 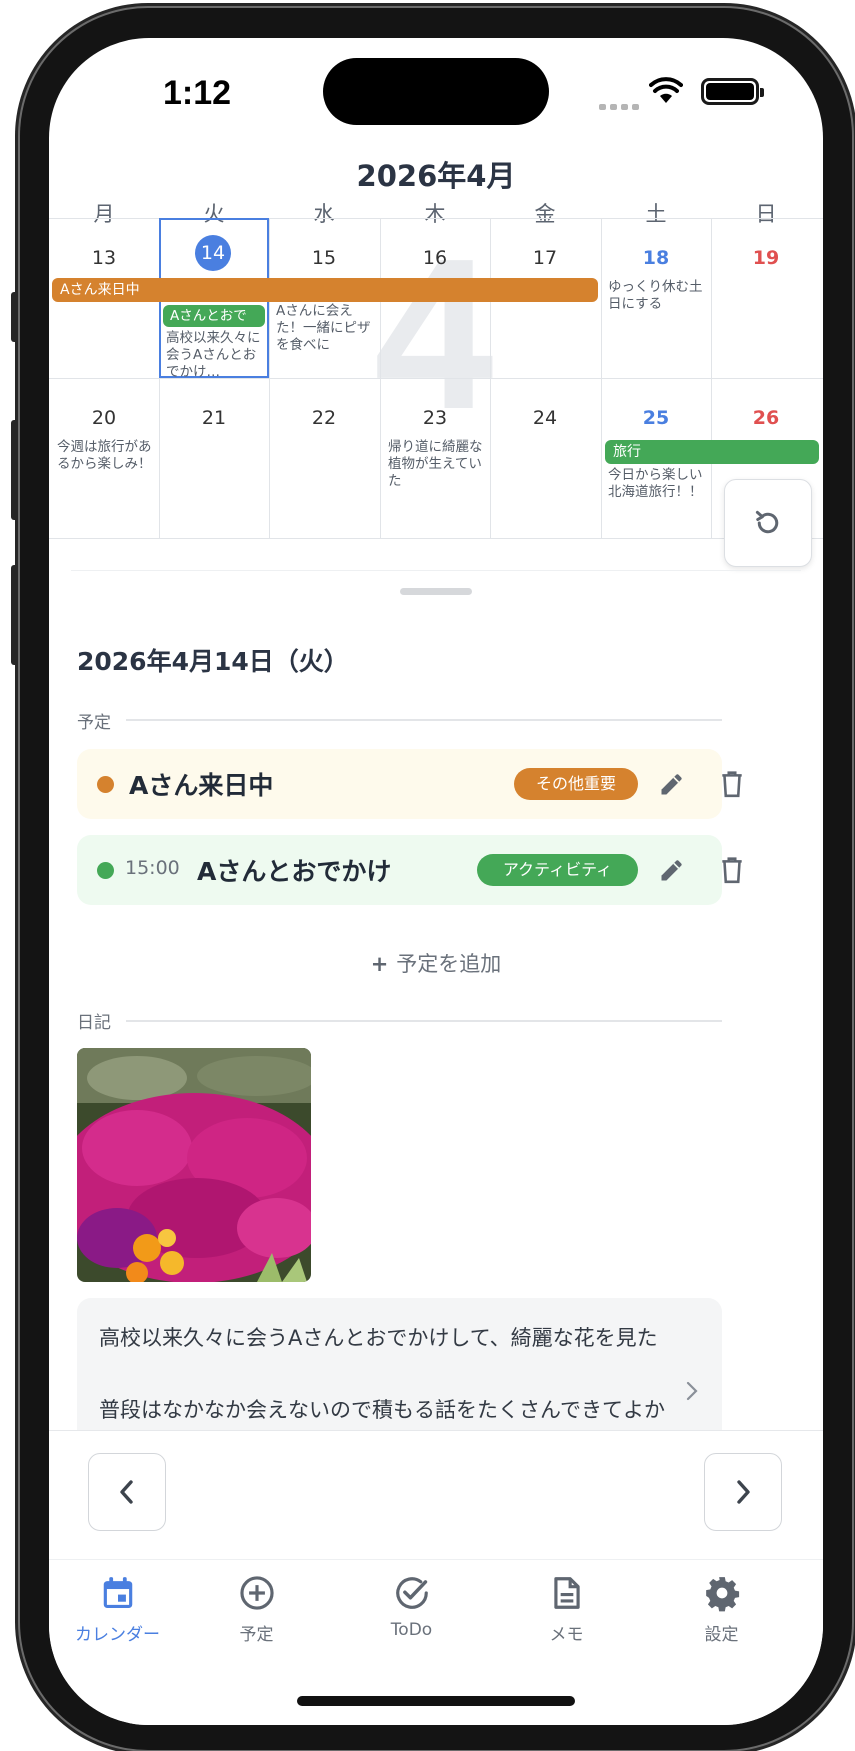 I want to click on flower-photo-image, so click(x=194, y=1165).